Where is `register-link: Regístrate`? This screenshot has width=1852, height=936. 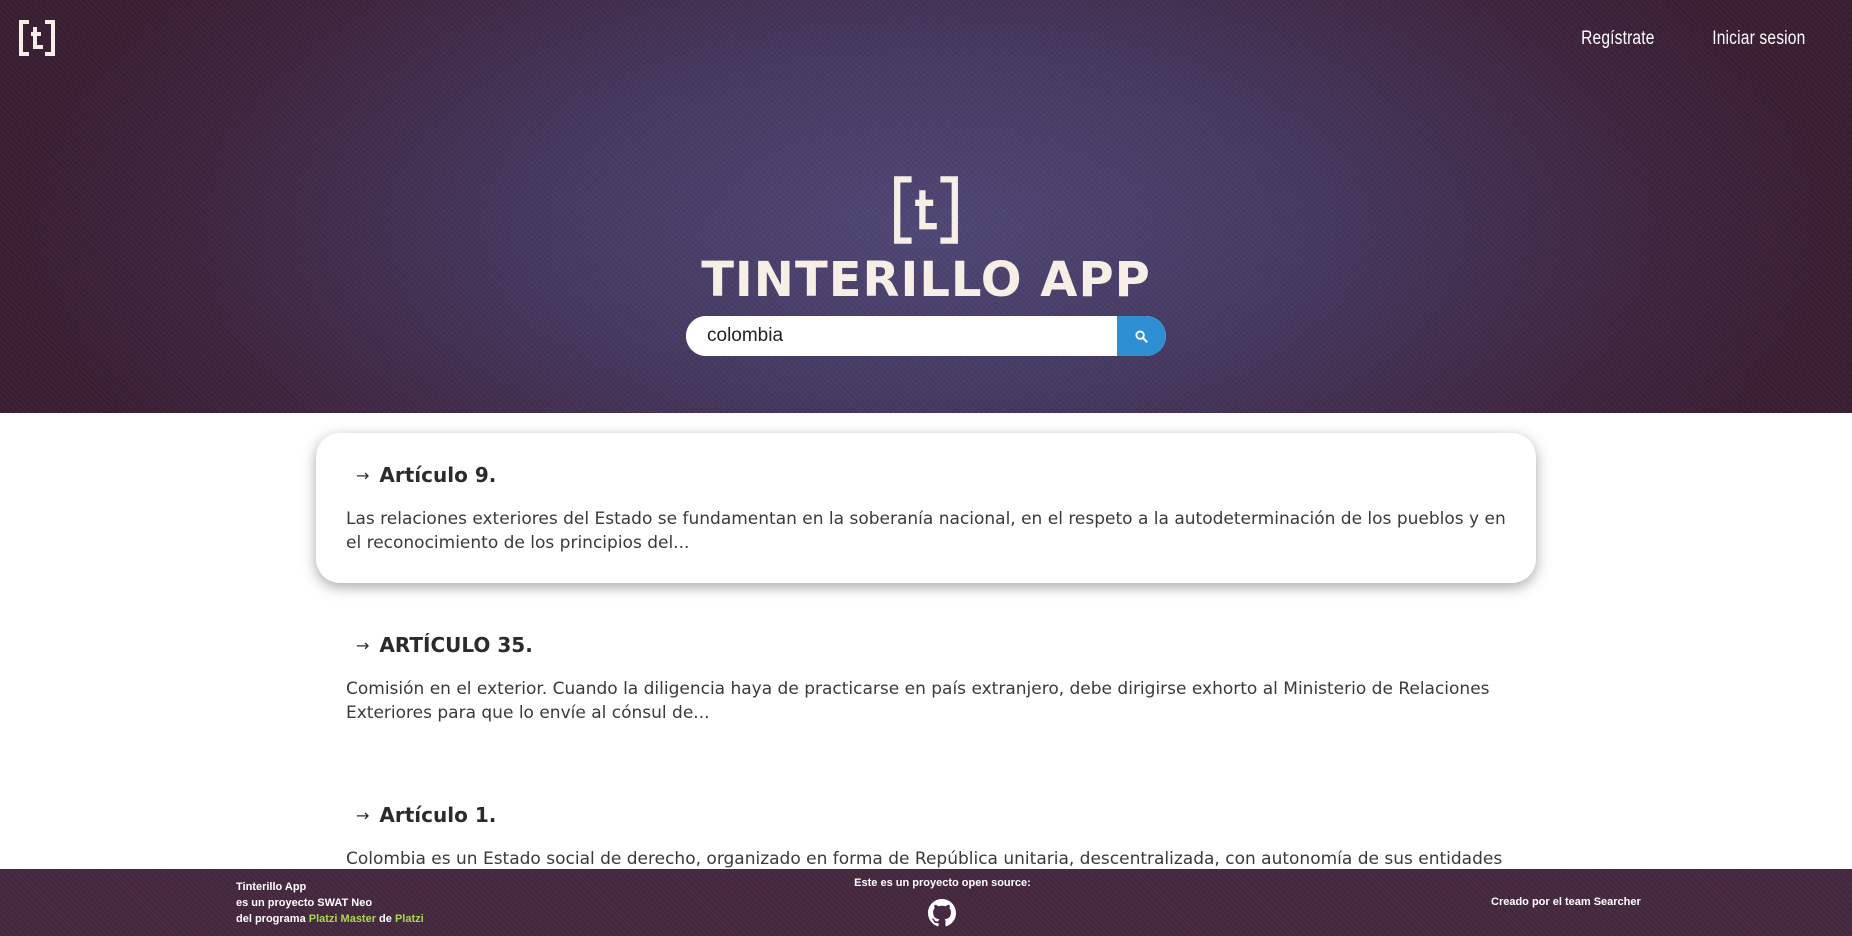 register-link: Regístrate is located at coordinates (1618, 39).